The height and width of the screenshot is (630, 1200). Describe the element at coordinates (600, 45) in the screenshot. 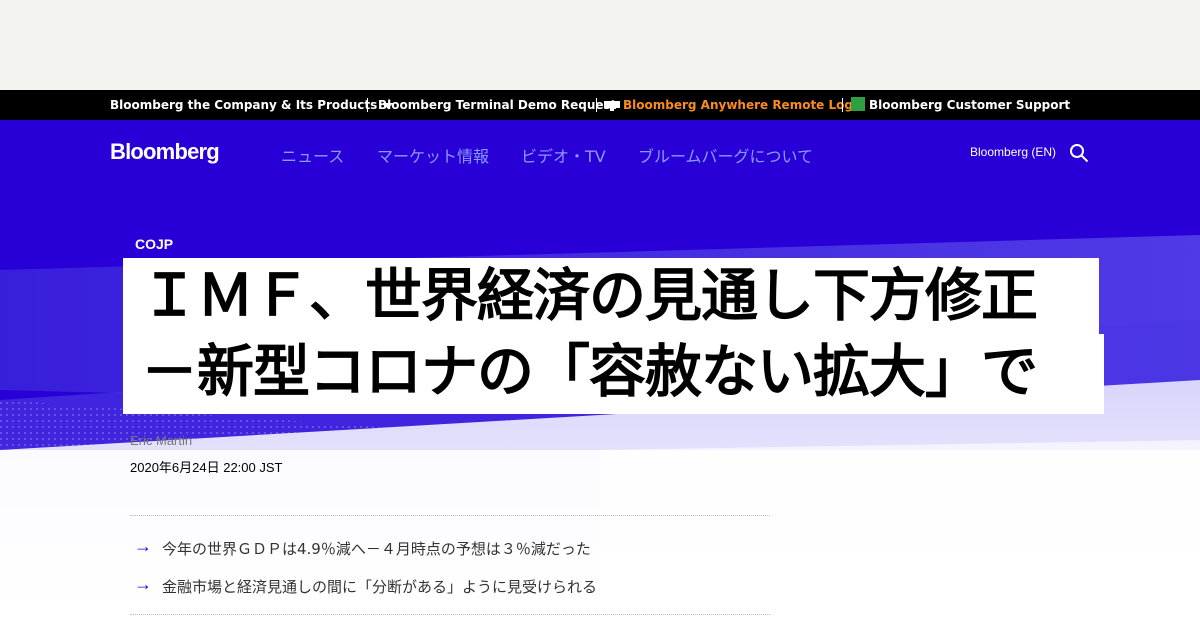

I see `ad-slot` at that location.